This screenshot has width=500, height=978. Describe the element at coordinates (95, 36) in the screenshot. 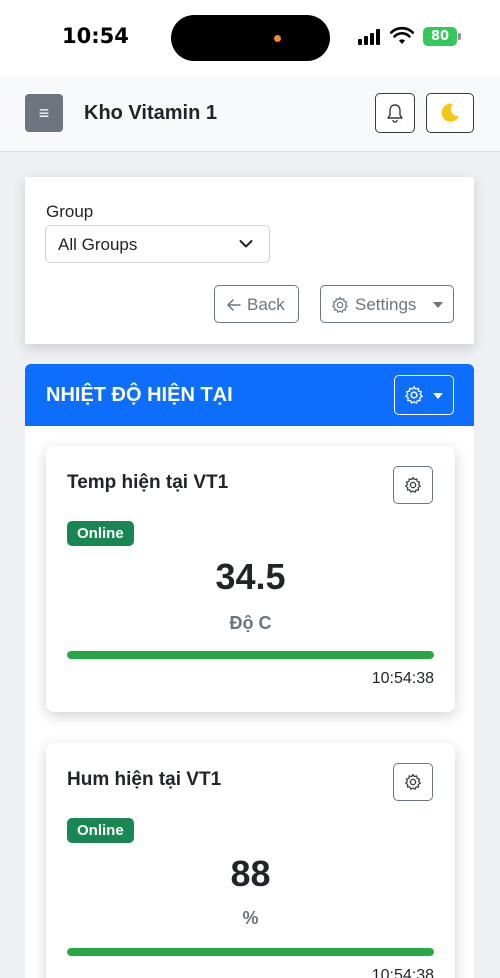

I see `status-time: 10:54` at that location.